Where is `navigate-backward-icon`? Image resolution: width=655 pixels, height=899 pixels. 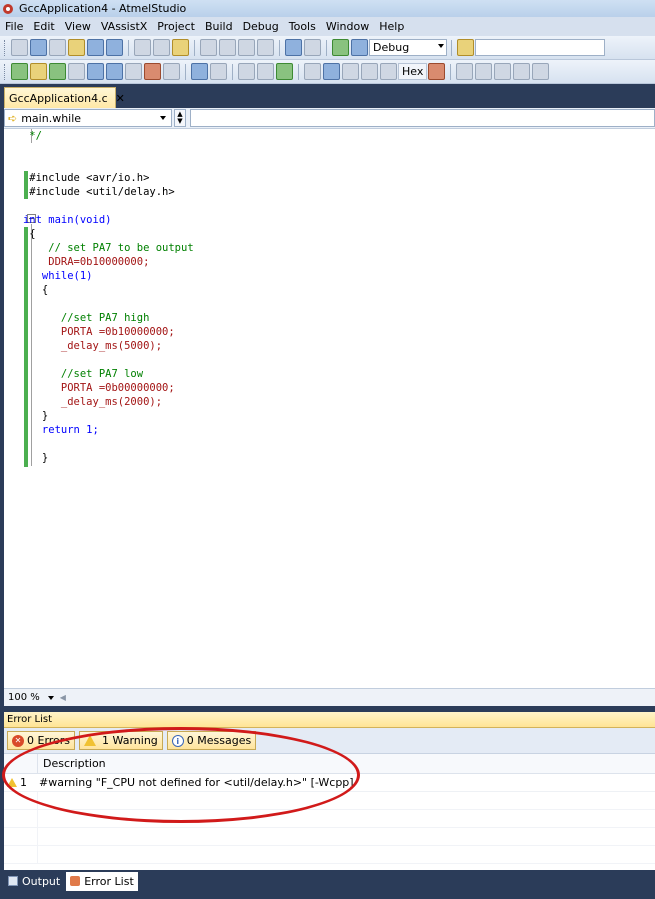
navigate-backward-icon is located at coordinates (246, 47).